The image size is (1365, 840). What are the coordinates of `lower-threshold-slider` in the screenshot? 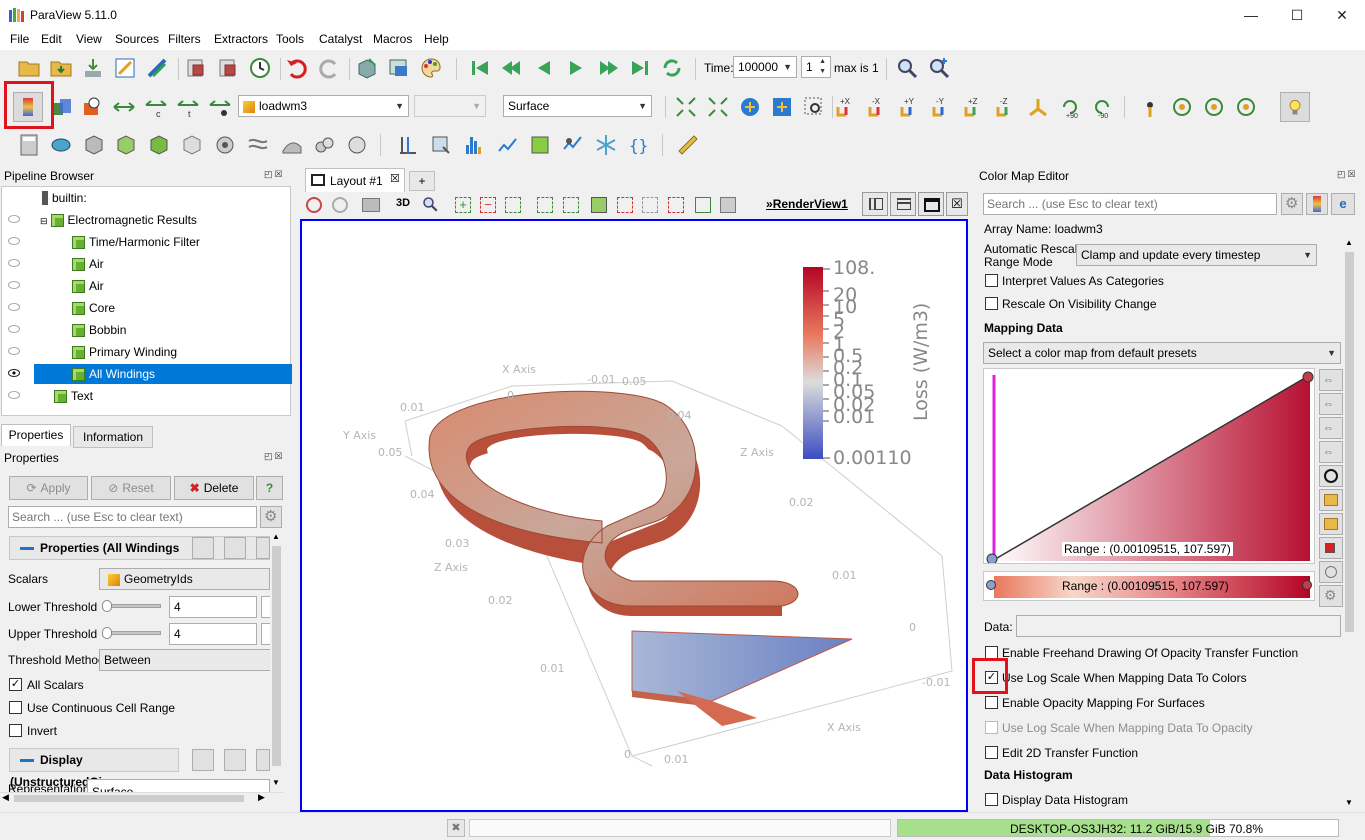 It's located at (131, 606).